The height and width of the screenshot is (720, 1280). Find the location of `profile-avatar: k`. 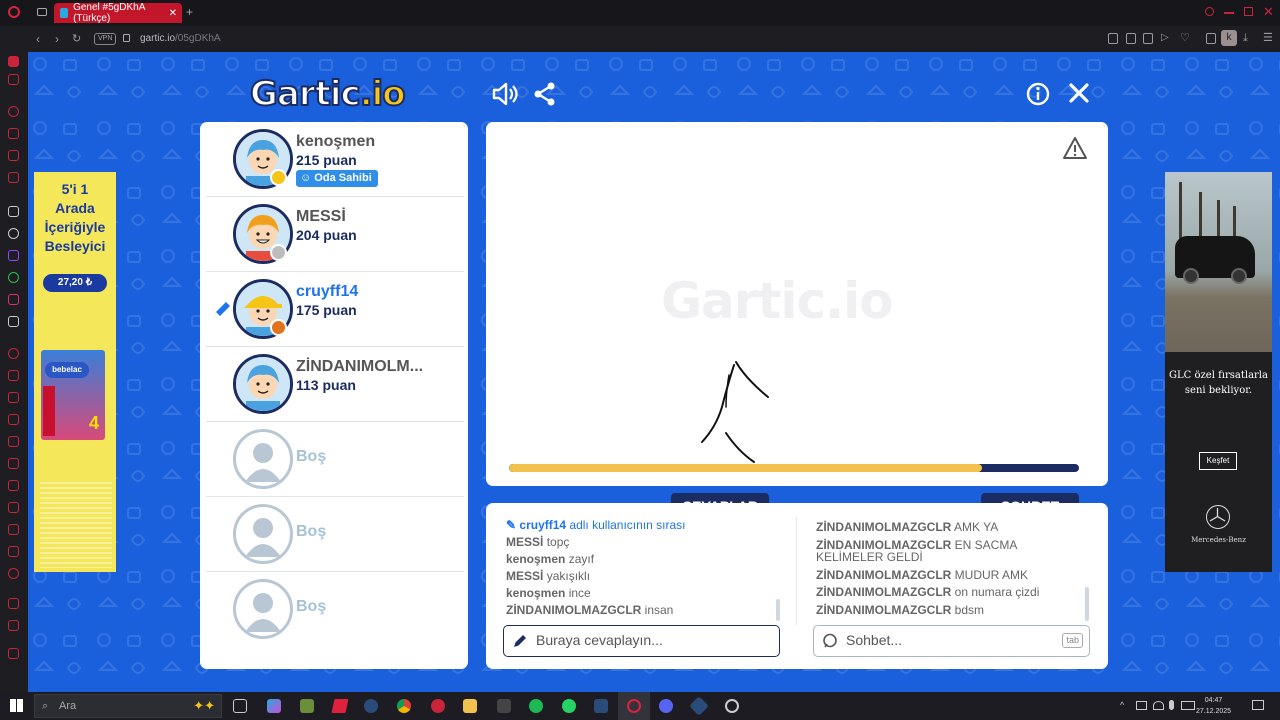

profile-avatar: k is located at coordinates (1229, 38).